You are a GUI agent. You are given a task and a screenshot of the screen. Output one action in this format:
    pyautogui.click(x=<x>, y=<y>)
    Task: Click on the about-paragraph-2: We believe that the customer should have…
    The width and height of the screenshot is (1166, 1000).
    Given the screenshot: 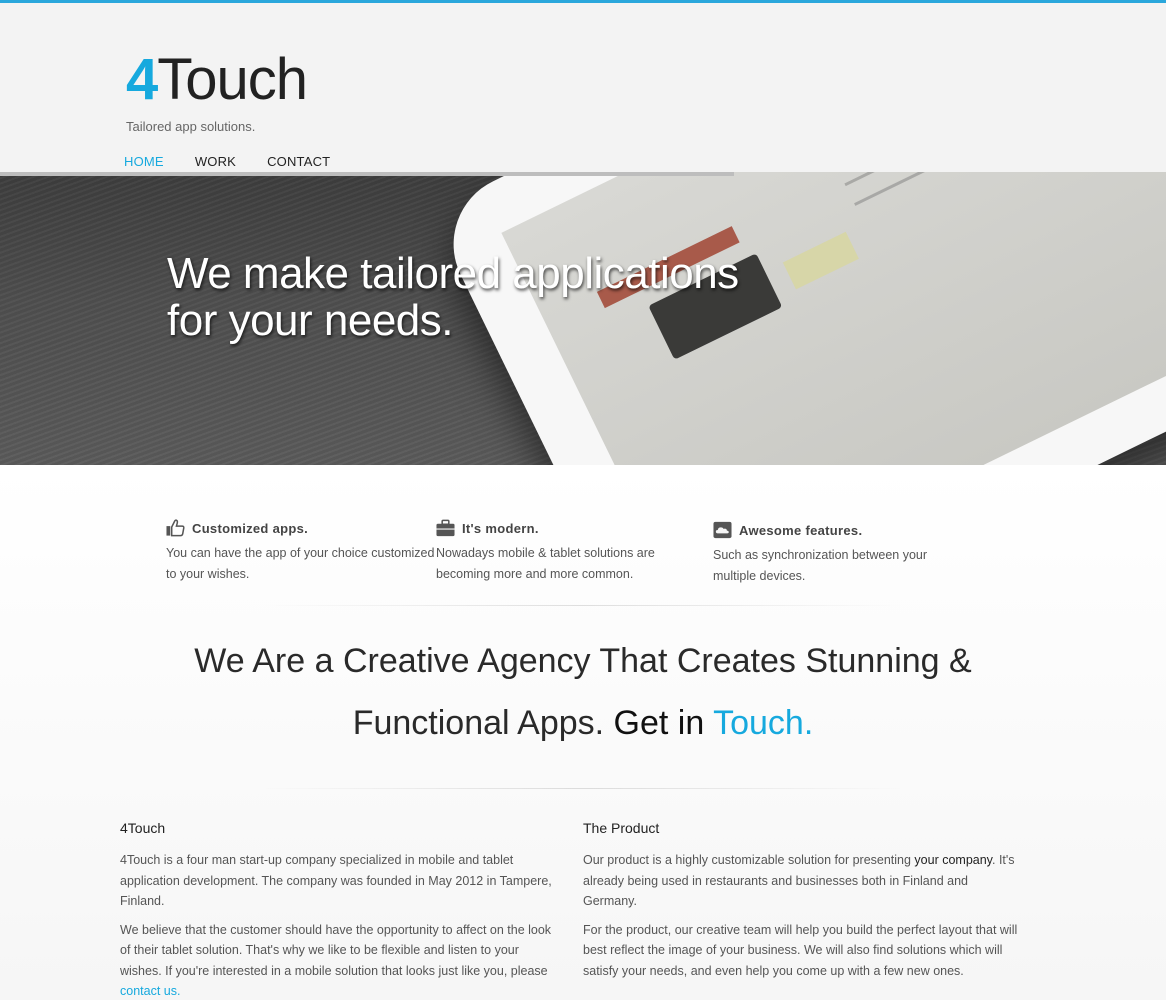 What is the action you would take?
    pyautogui.click(x=340, y=960)
    